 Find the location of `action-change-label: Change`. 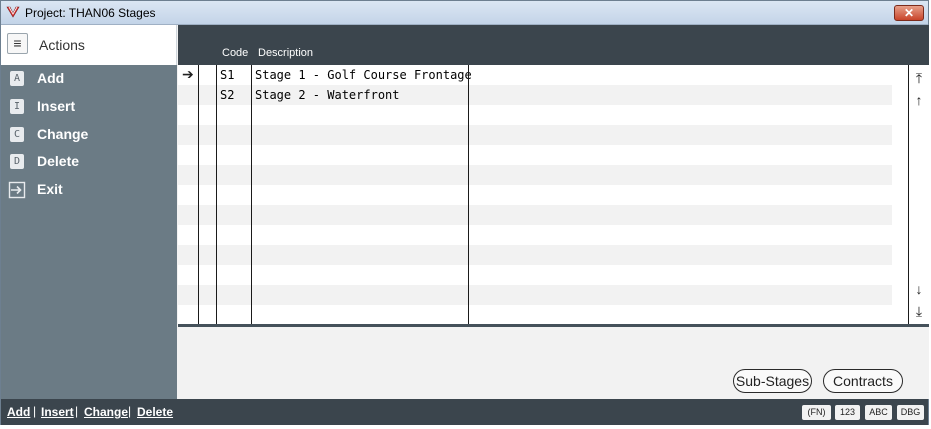

action-change-label: Change is located at coordinates (63, 134).